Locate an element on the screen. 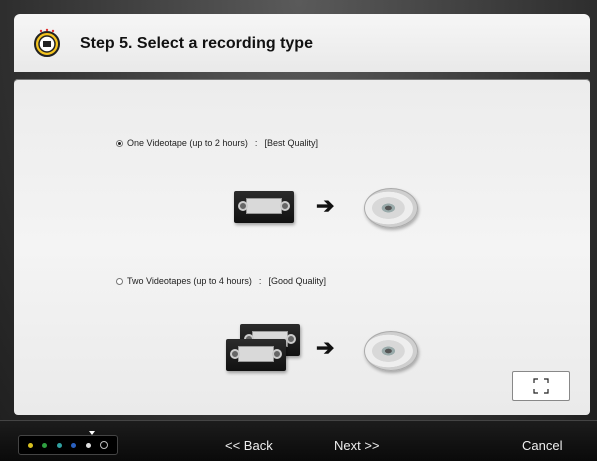  videotape-front-image is located at coordinates (256, 355).